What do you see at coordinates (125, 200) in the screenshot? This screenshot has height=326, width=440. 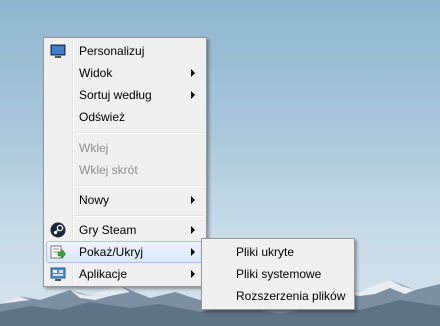 I see `menu-item-new: Nowy` at bounding box center [125, 200].